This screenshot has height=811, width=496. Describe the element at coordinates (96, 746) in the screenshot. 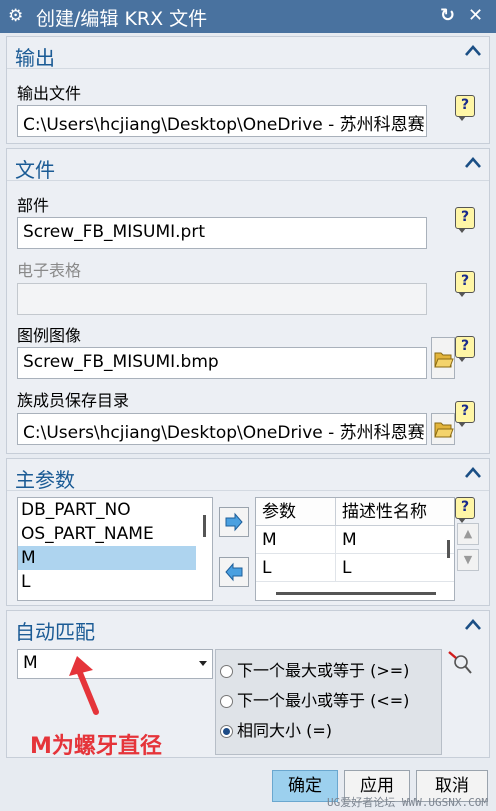

I see `annotation-text: M为螺牙直径` at that location.